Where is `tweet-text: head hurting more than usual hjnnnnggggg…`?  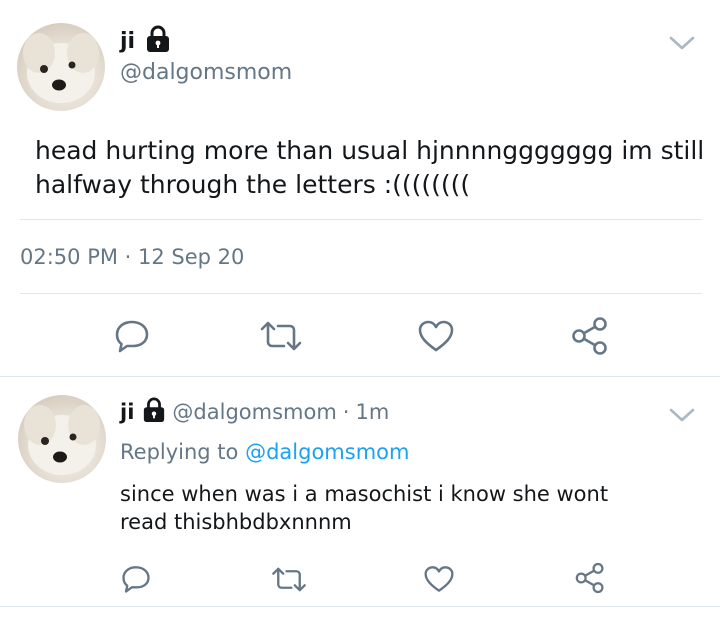
tweet-text: head hurting more than usual hjnnnnggggg… is located at coordinates (370, 168).